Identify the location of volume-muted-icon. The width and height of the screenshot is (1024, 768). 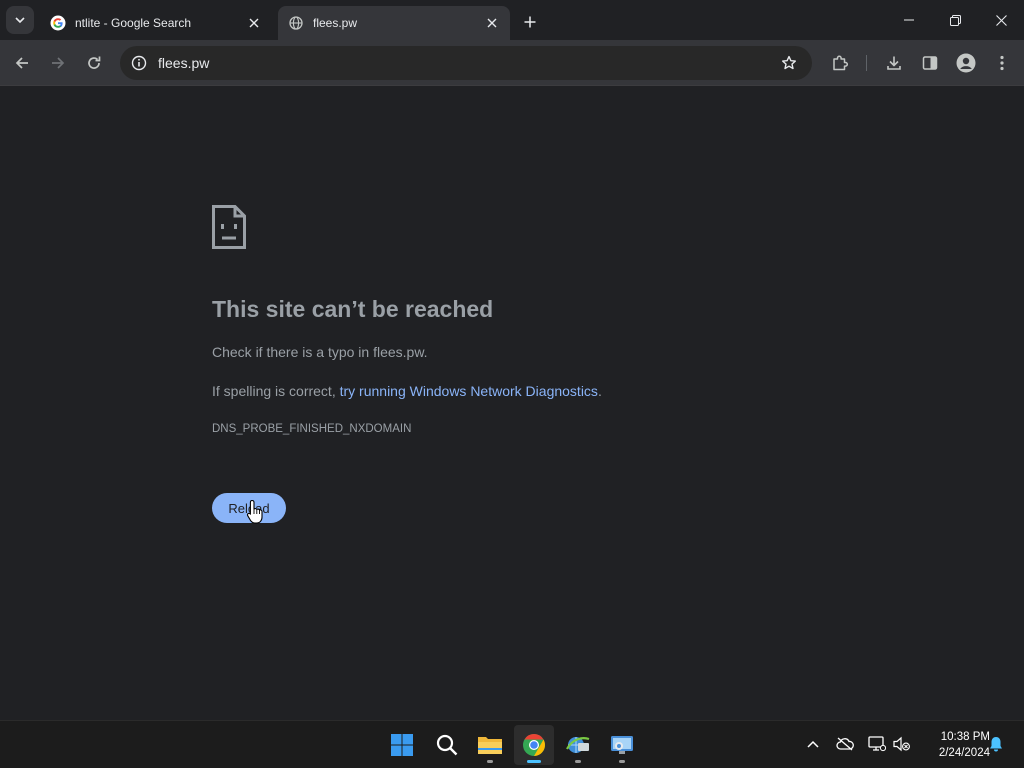
(901, 744).